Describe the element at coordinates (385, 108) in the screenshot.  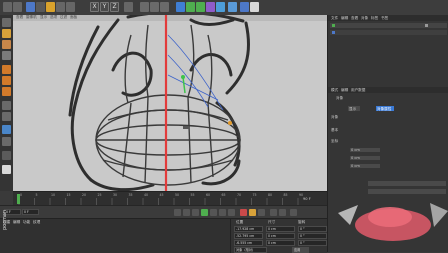
I see `attr-button-object-props: 对象属性` at that location.